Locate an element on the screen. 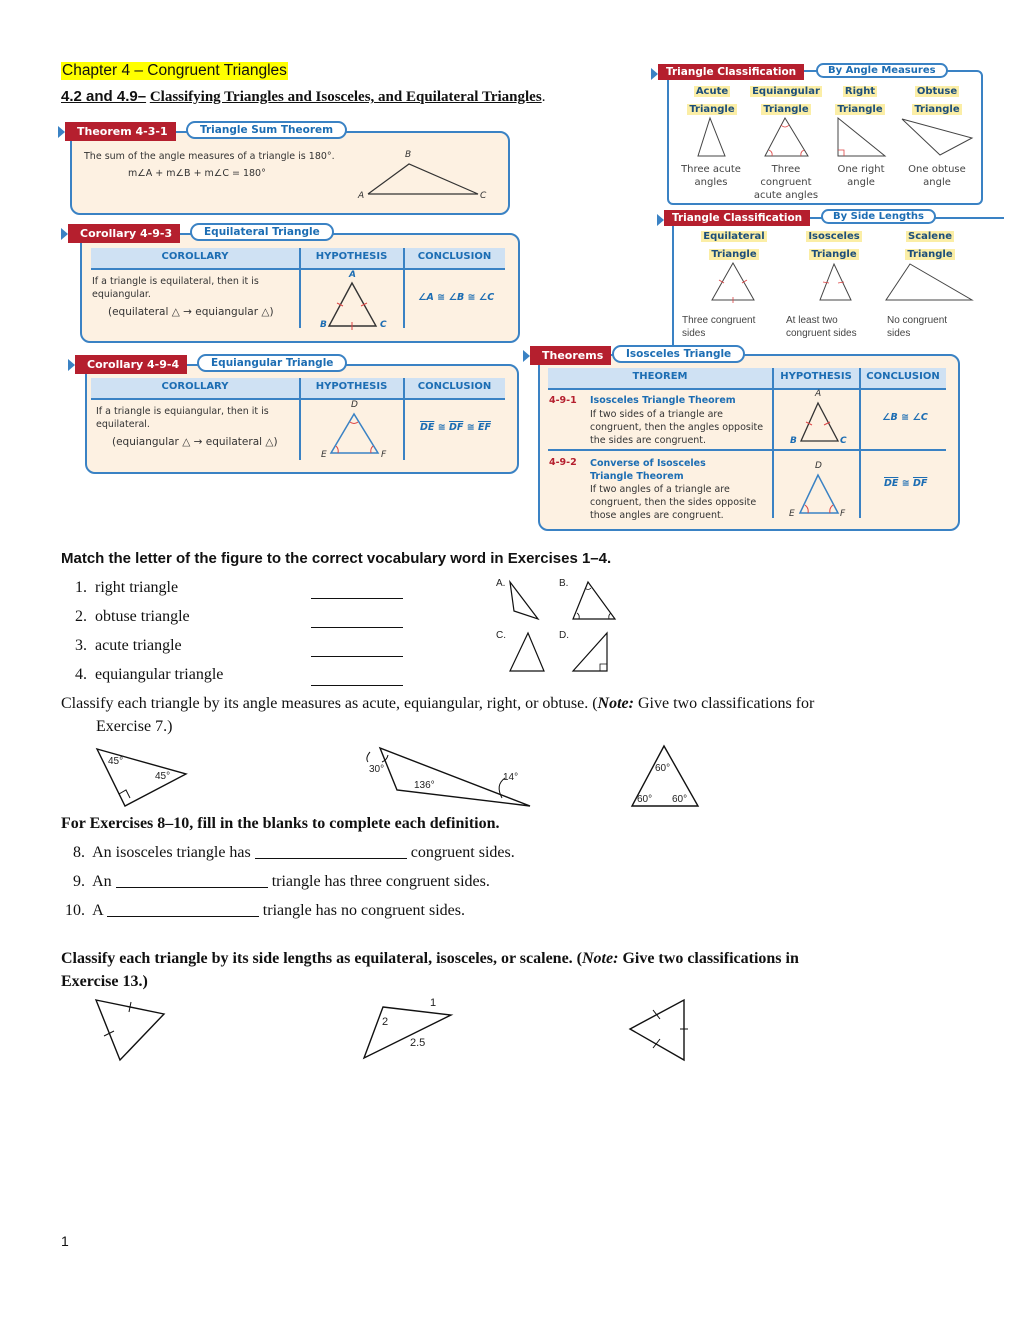  side-label: 2 is located at coordinates (385, 1022).